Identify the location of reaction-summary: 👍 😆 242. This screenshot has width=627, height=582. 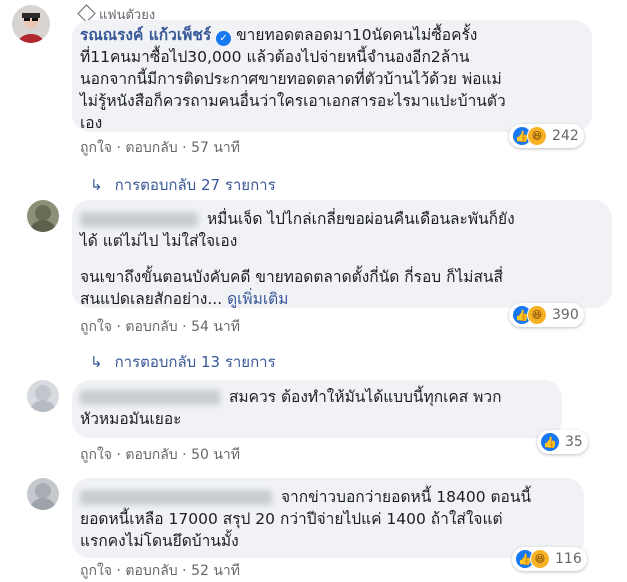
(546, 136).